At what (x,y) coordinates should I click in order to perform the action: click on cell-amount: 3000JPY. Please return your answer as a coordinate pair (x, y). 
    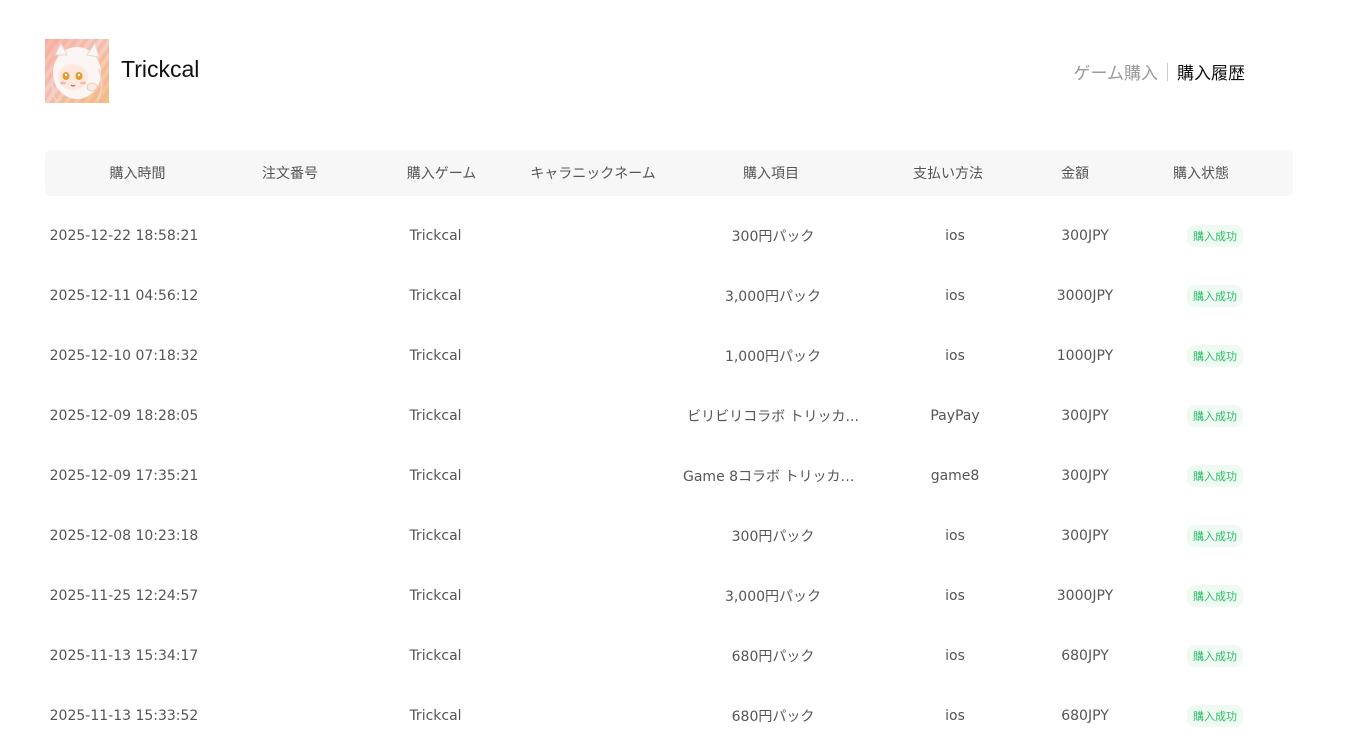
    Looking at the image, I should click on (1085, 596).